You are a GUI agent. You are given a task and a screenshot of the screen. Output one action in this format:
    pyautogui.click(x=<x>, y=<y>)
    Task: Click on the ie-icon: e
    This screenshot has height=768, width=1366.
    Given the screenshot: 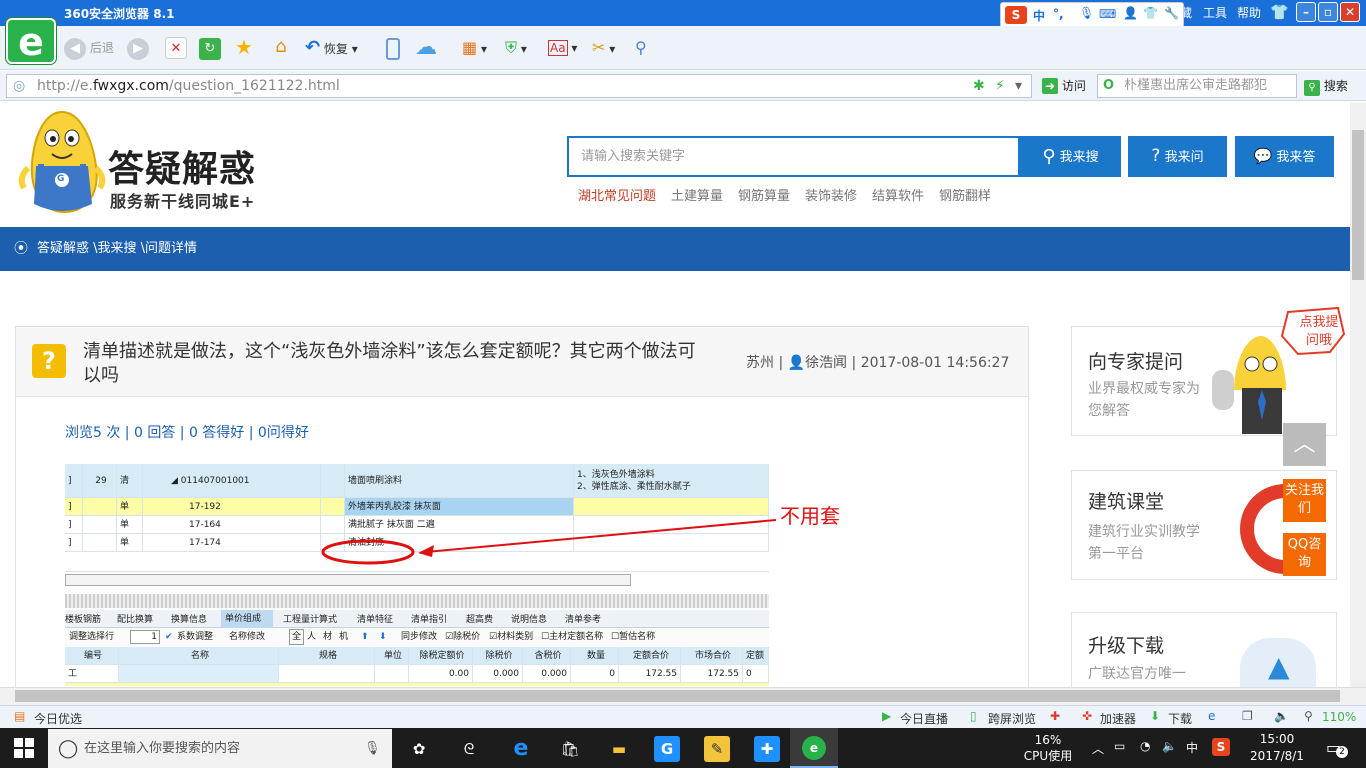 What is the action you would take?
    pyautogui.click(x=1211, y=716)
    